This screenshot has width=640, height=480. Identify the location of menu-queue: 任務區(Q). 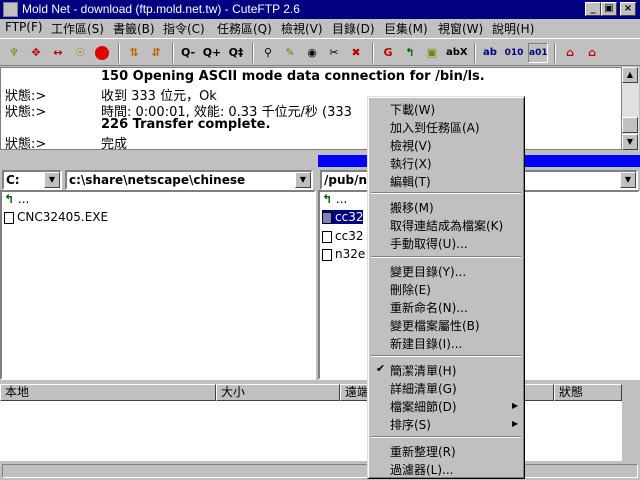
(244, 28).